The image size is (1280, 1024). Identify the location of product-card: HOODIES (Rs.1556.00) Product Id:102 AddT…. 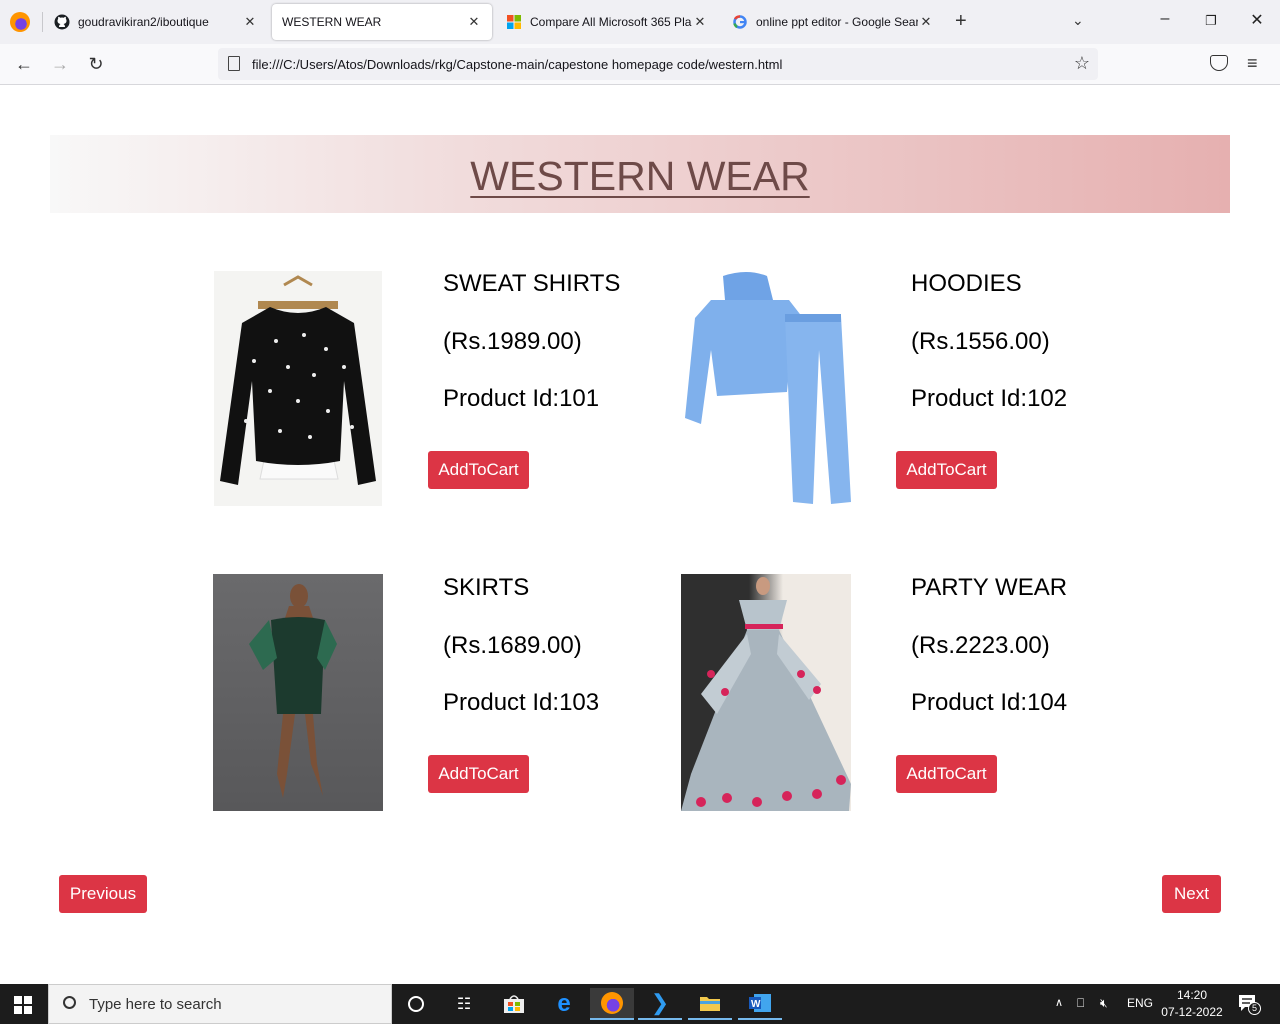
(915, 400).